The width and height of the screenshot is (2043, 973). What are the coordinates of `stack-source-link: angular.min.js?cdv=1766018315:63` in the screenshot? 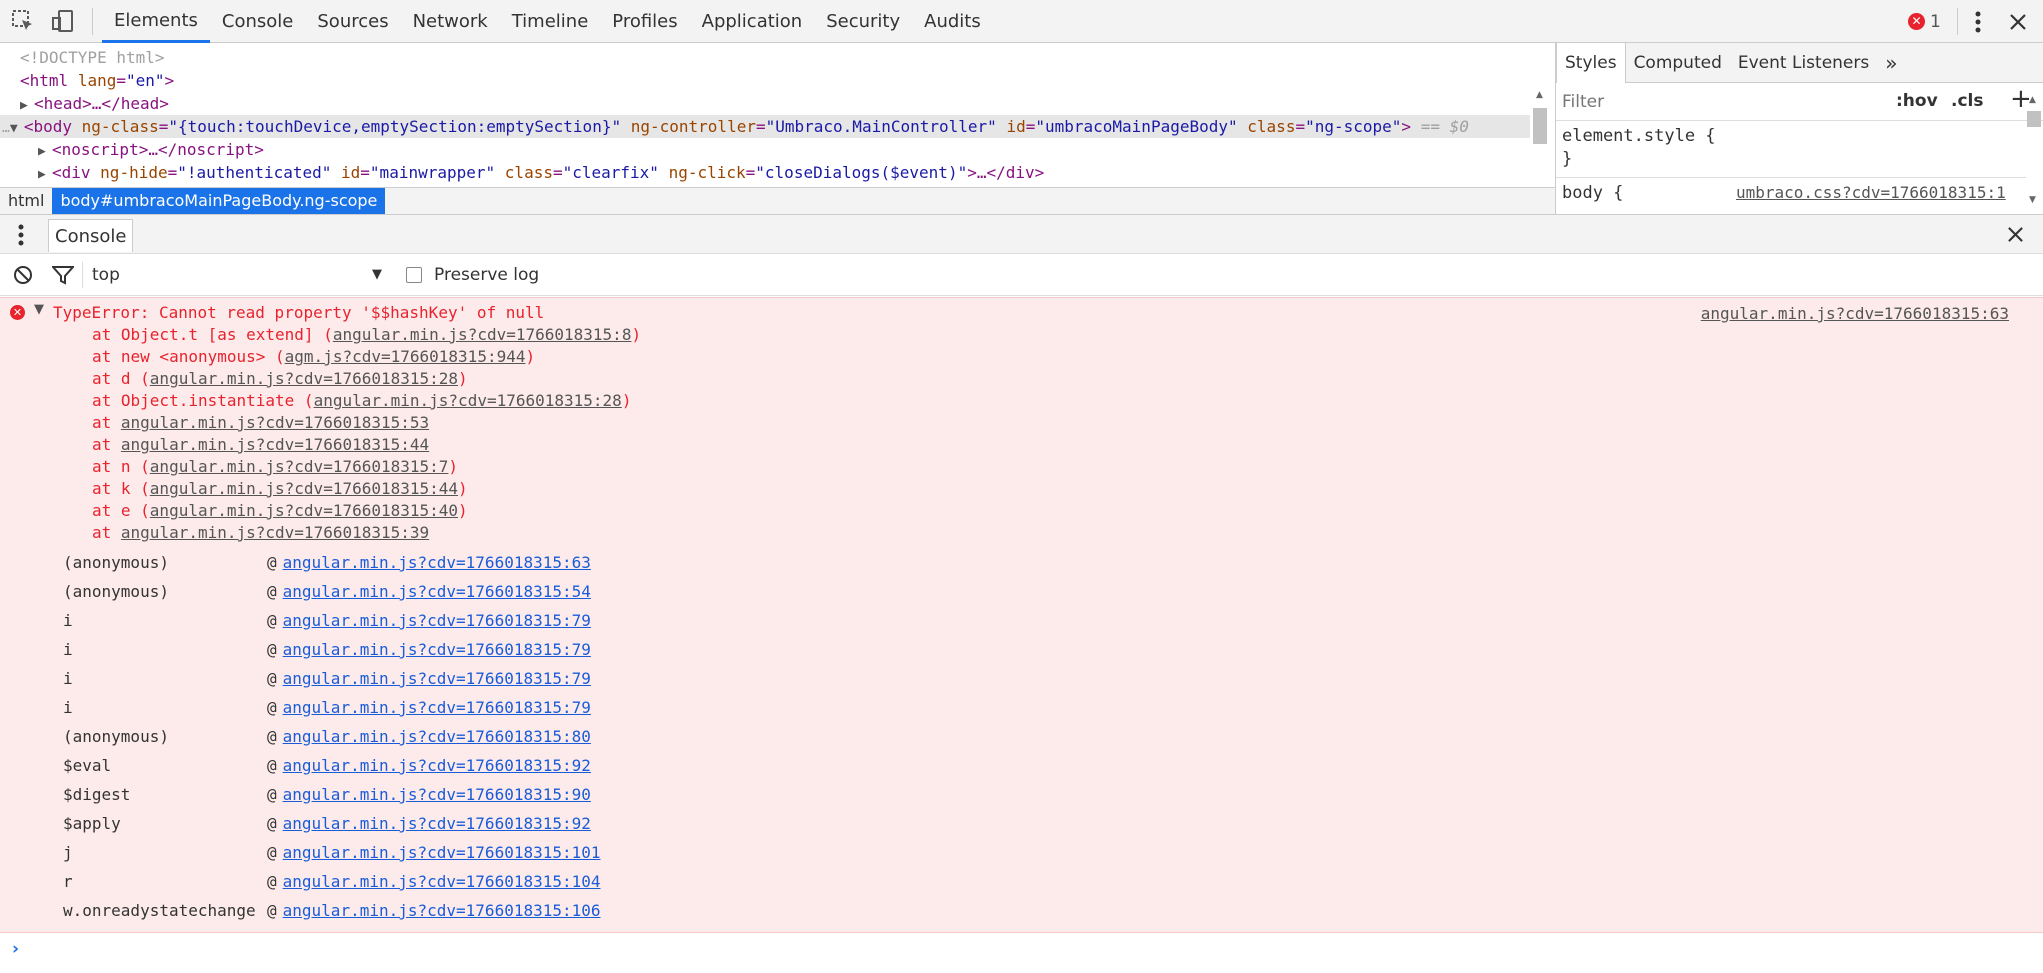 It's located at (437, 562).